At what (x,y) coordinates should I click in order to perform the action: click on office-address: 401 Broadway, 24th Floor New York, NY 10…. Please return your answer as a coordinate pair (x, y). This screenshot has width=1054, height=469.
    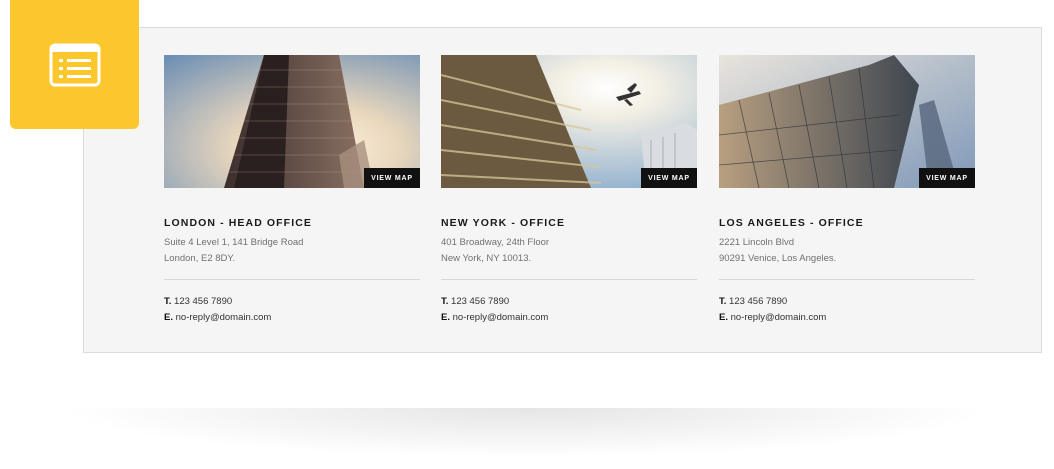
    Looking at the image, I should click on (569, 251).